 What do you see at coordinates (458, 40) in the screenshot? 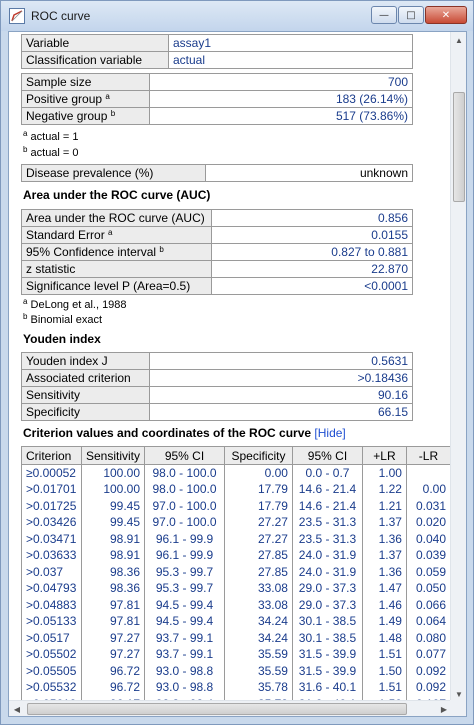
I see `scroll-up-arrow-icon: ▲` at bounding box center [458, 40].